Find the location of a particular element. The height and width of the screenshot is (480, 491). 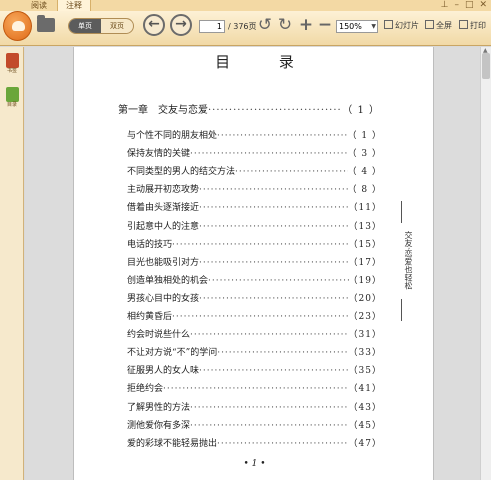

pin-icon: ⊥ is located at coordinates (445, 5).